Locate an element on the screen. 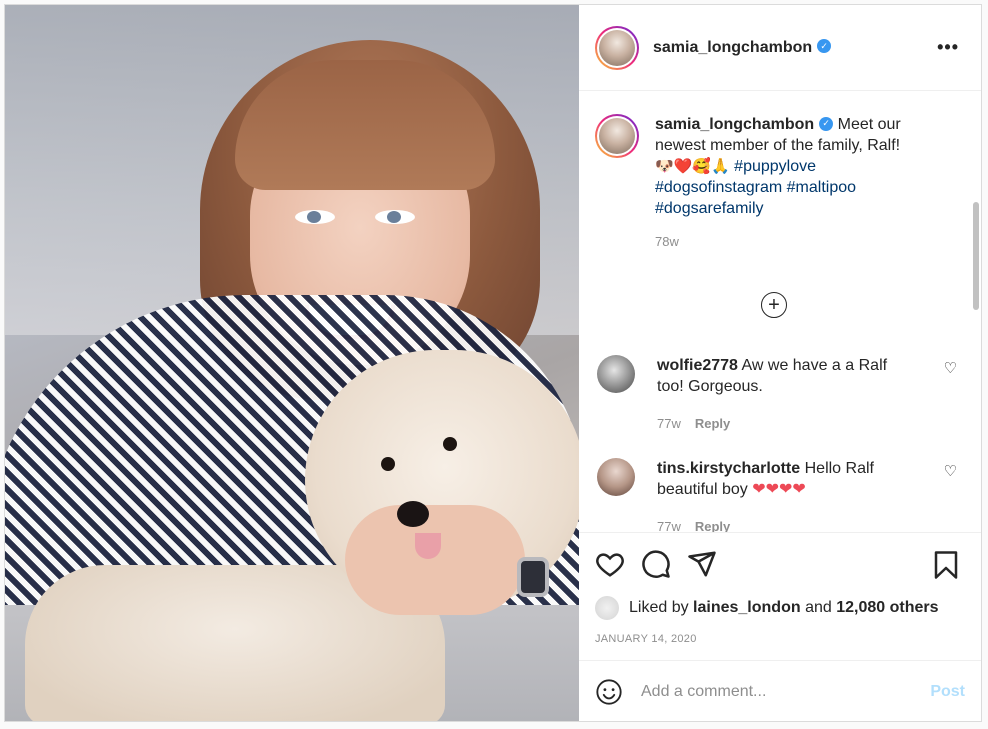 This screenshot has height=729, width=988. post-header: samia_longchambon ✓ ••• is located at coordinates (780, 48).